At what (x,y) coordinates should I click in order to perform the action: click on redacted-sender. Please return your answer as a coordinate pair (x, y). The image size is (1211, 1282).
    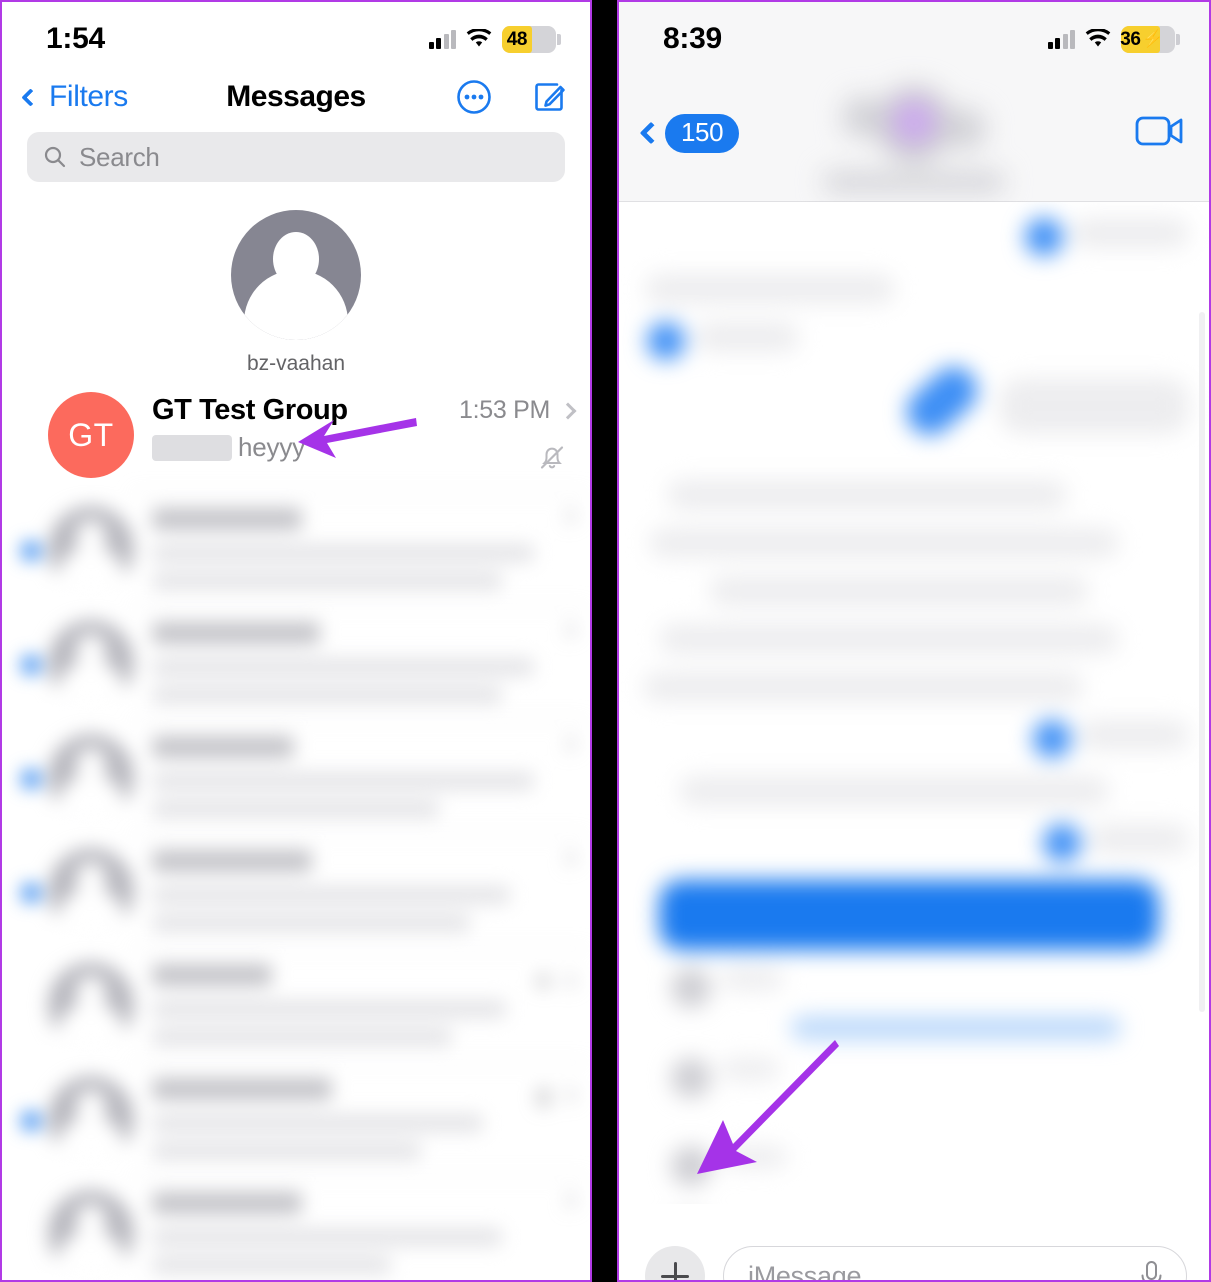
    Looking at the image, I should click on (192, 447).